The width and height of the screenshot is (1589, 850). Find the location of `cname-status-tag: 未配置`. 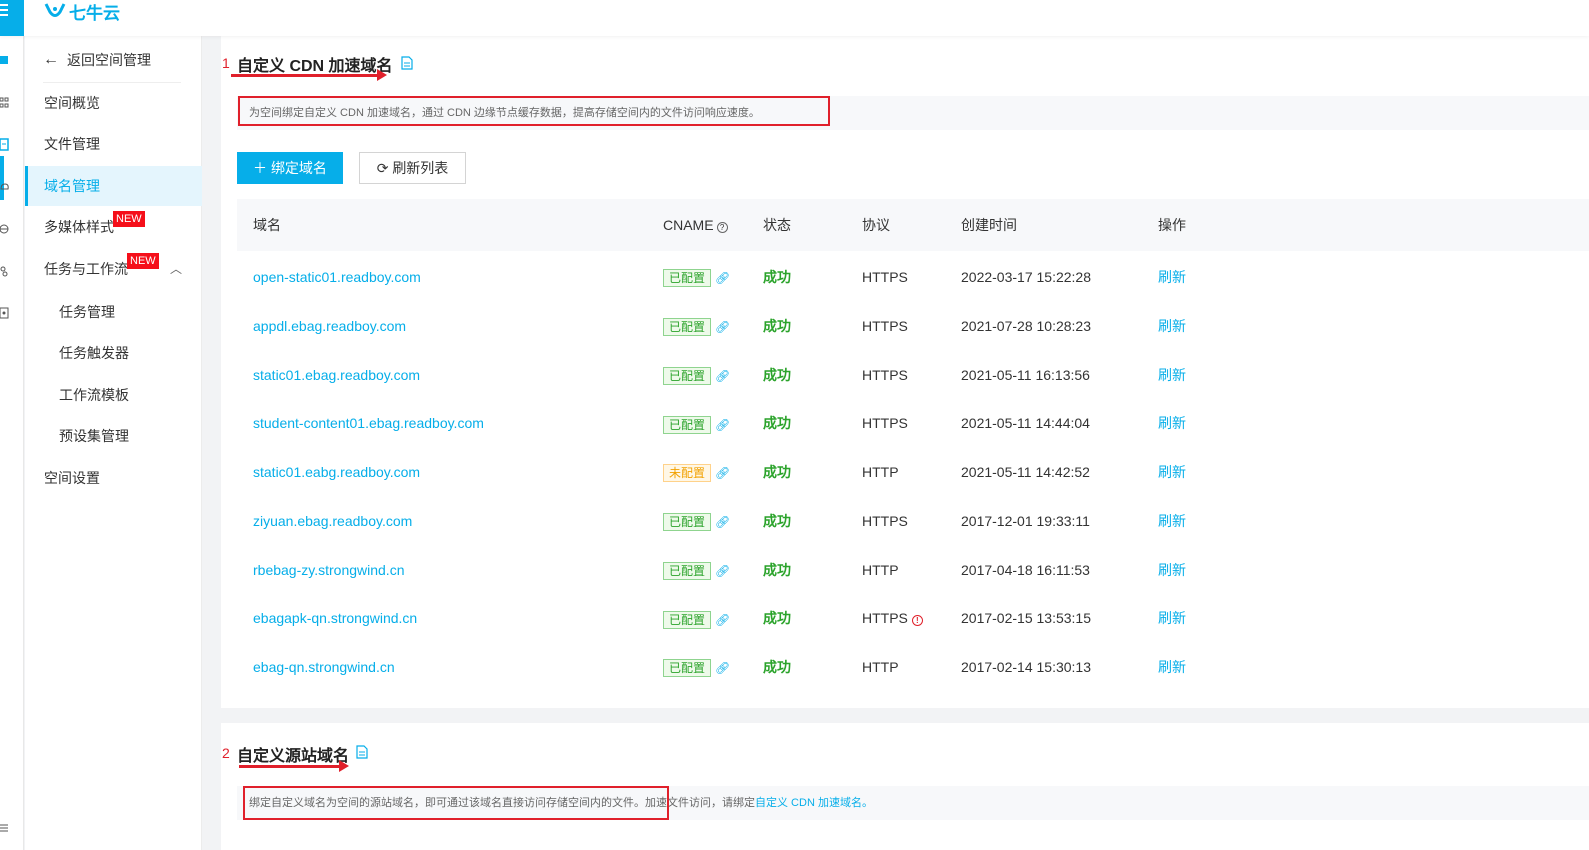

cname-status-tag: 未配置 is located at coordinates (687, 473).